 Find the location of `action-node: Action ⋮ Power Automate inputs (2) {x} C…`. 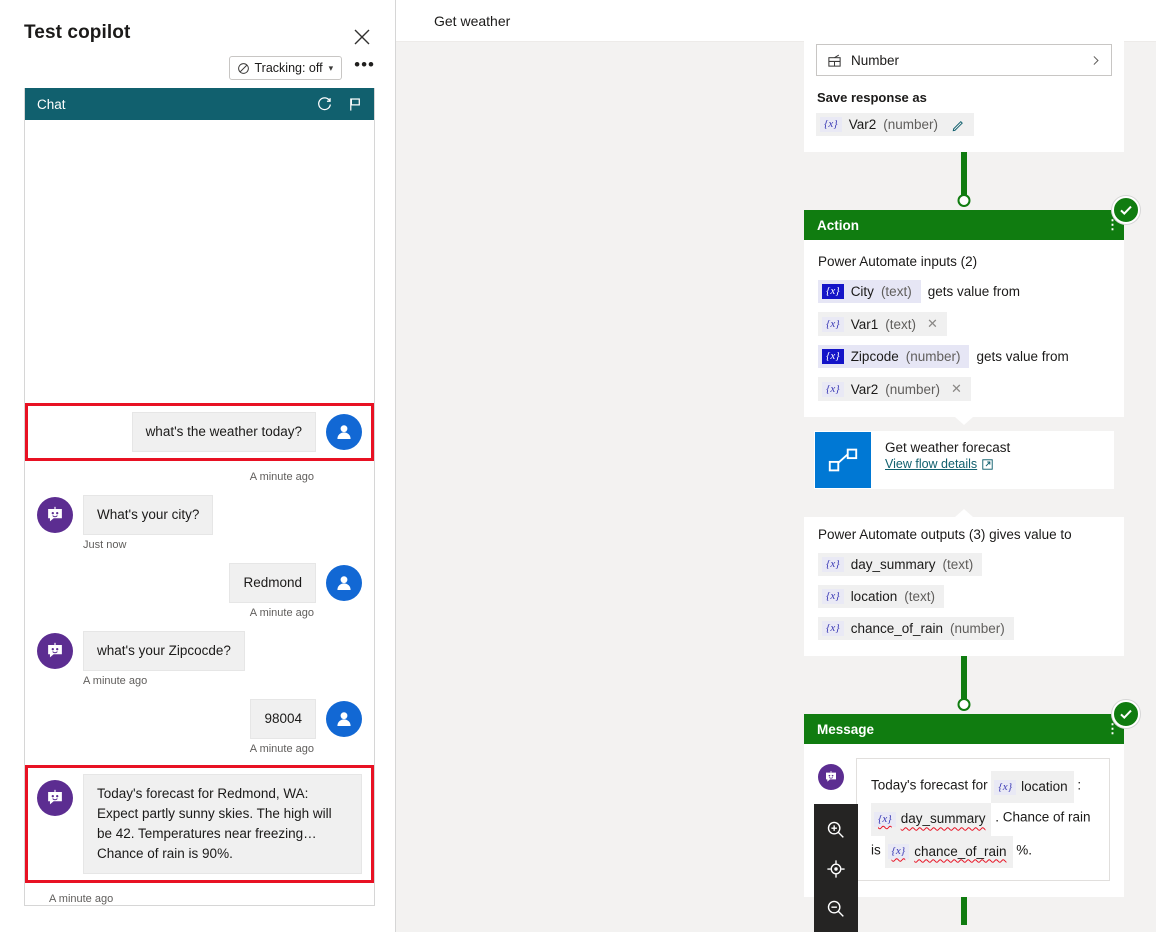

action-node: Action ⋮ Power Automate inputs (2) {x} C… is located at coordinates (972, 426).